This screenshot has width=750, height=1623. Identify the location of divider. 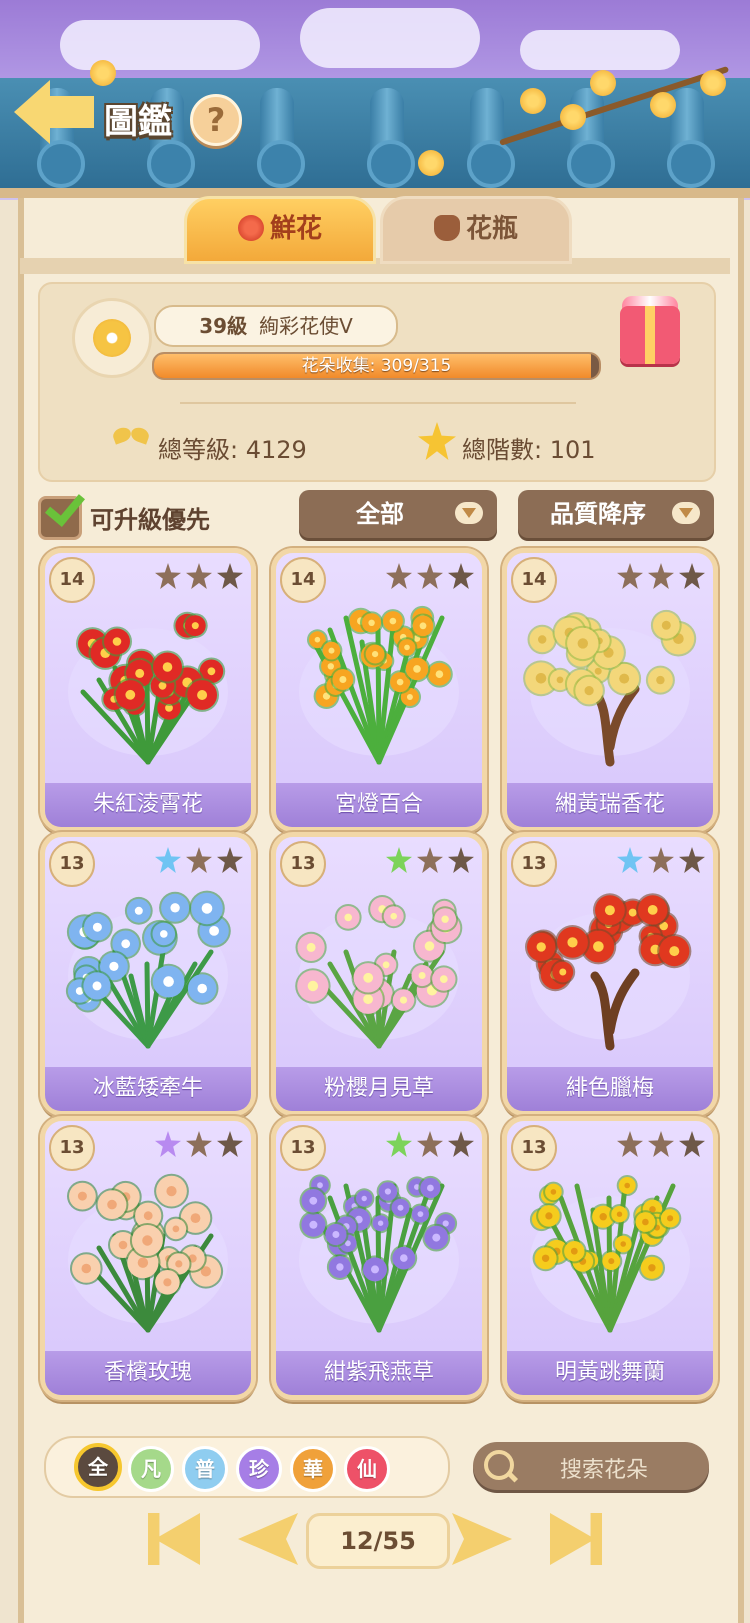
(378, 403).